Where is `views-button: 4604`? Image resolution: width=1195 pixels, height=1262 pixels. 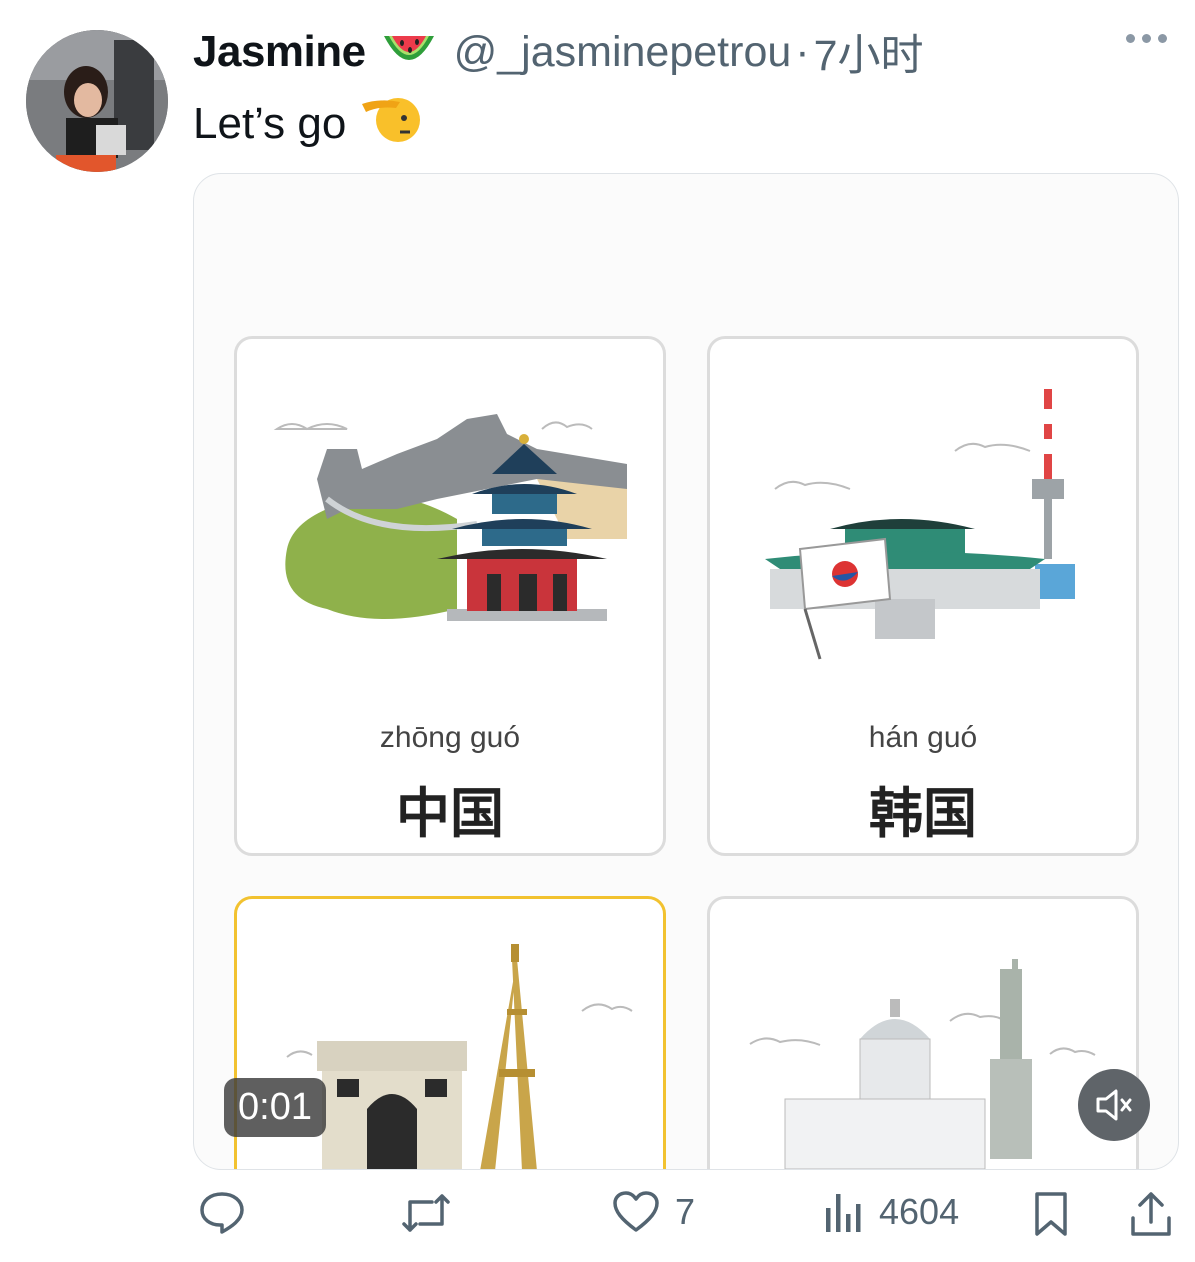
views-button: 4604 is located at coordinates (891, 1212).